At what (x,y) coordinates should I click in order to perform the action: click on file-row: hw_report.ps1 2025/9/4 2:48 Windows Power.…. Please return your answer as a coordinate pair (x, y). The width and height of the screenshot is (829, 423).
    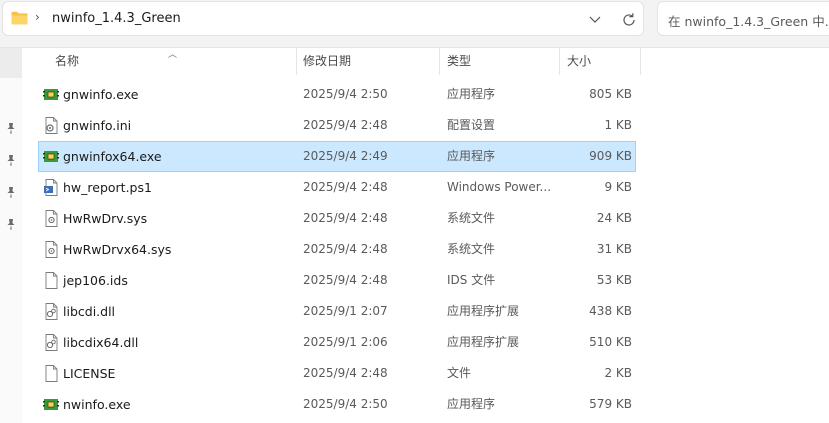
    Looking at the image, I should click on (337, 187).